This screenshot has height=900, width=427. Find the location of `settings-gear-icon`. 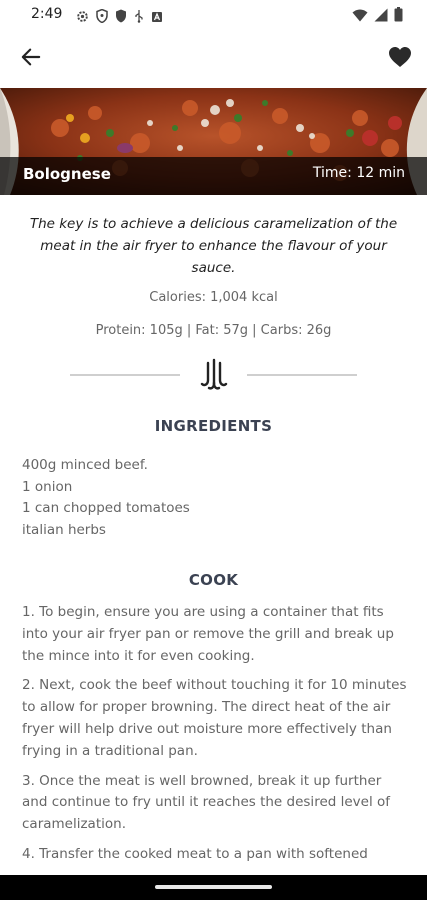

settings-gear-icon is located at coordinates (82, 17).